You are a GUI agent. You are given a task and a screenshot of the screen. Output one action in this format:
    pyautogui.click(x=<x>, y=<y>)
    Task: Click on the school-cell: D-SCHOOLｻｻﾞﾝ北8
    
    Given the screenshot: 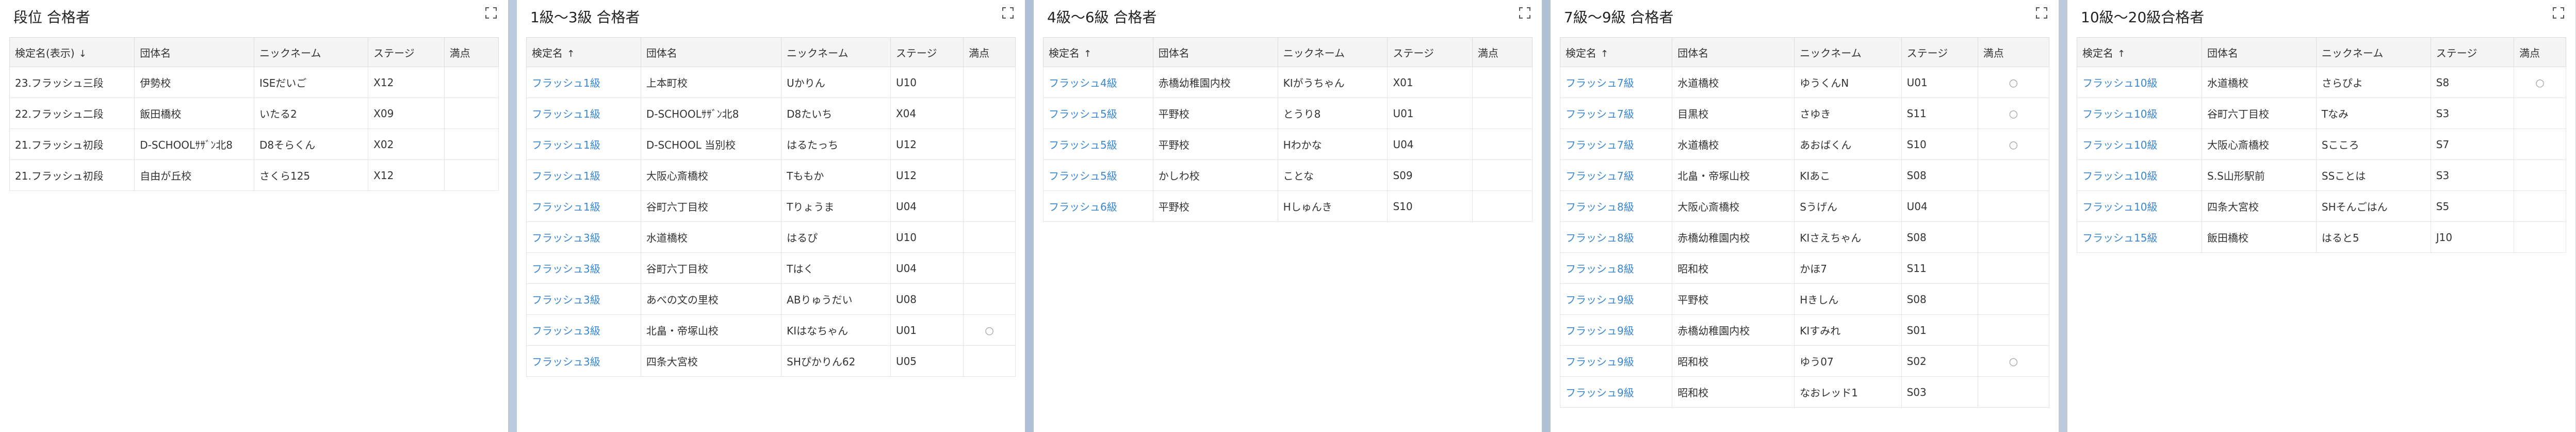 What is the action you would take?
    pyautogui.click(x=711, y=113)
    